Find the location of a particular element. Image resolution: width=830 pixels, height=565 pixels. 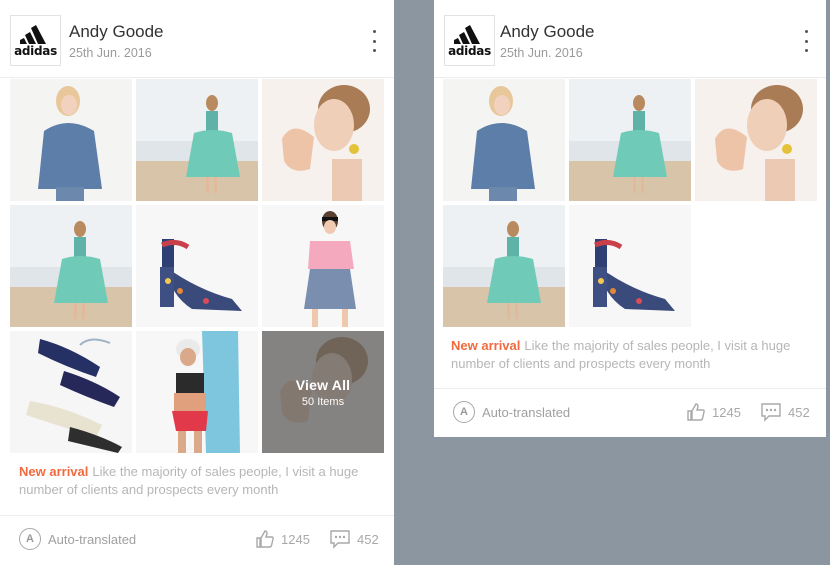

view-all-overlay: View All 50 Items is located at coordinates (323, 392).